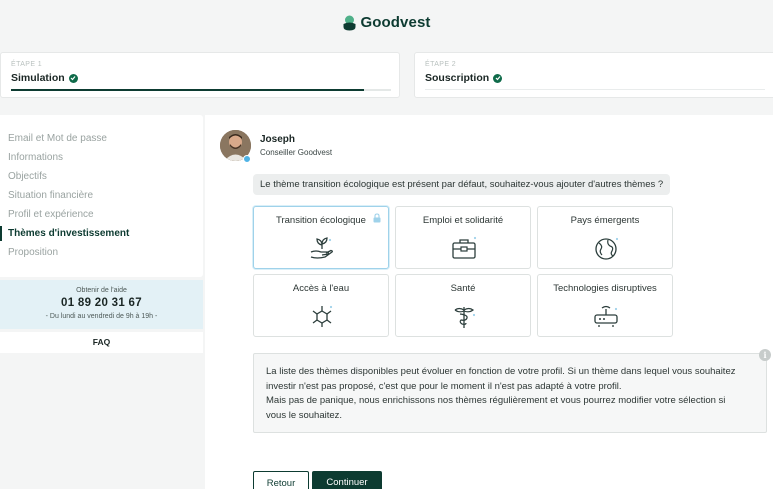 This screenshot has height=489, width=773. I want to click on sidebar-item-informations: Informations, so click(35, 157).